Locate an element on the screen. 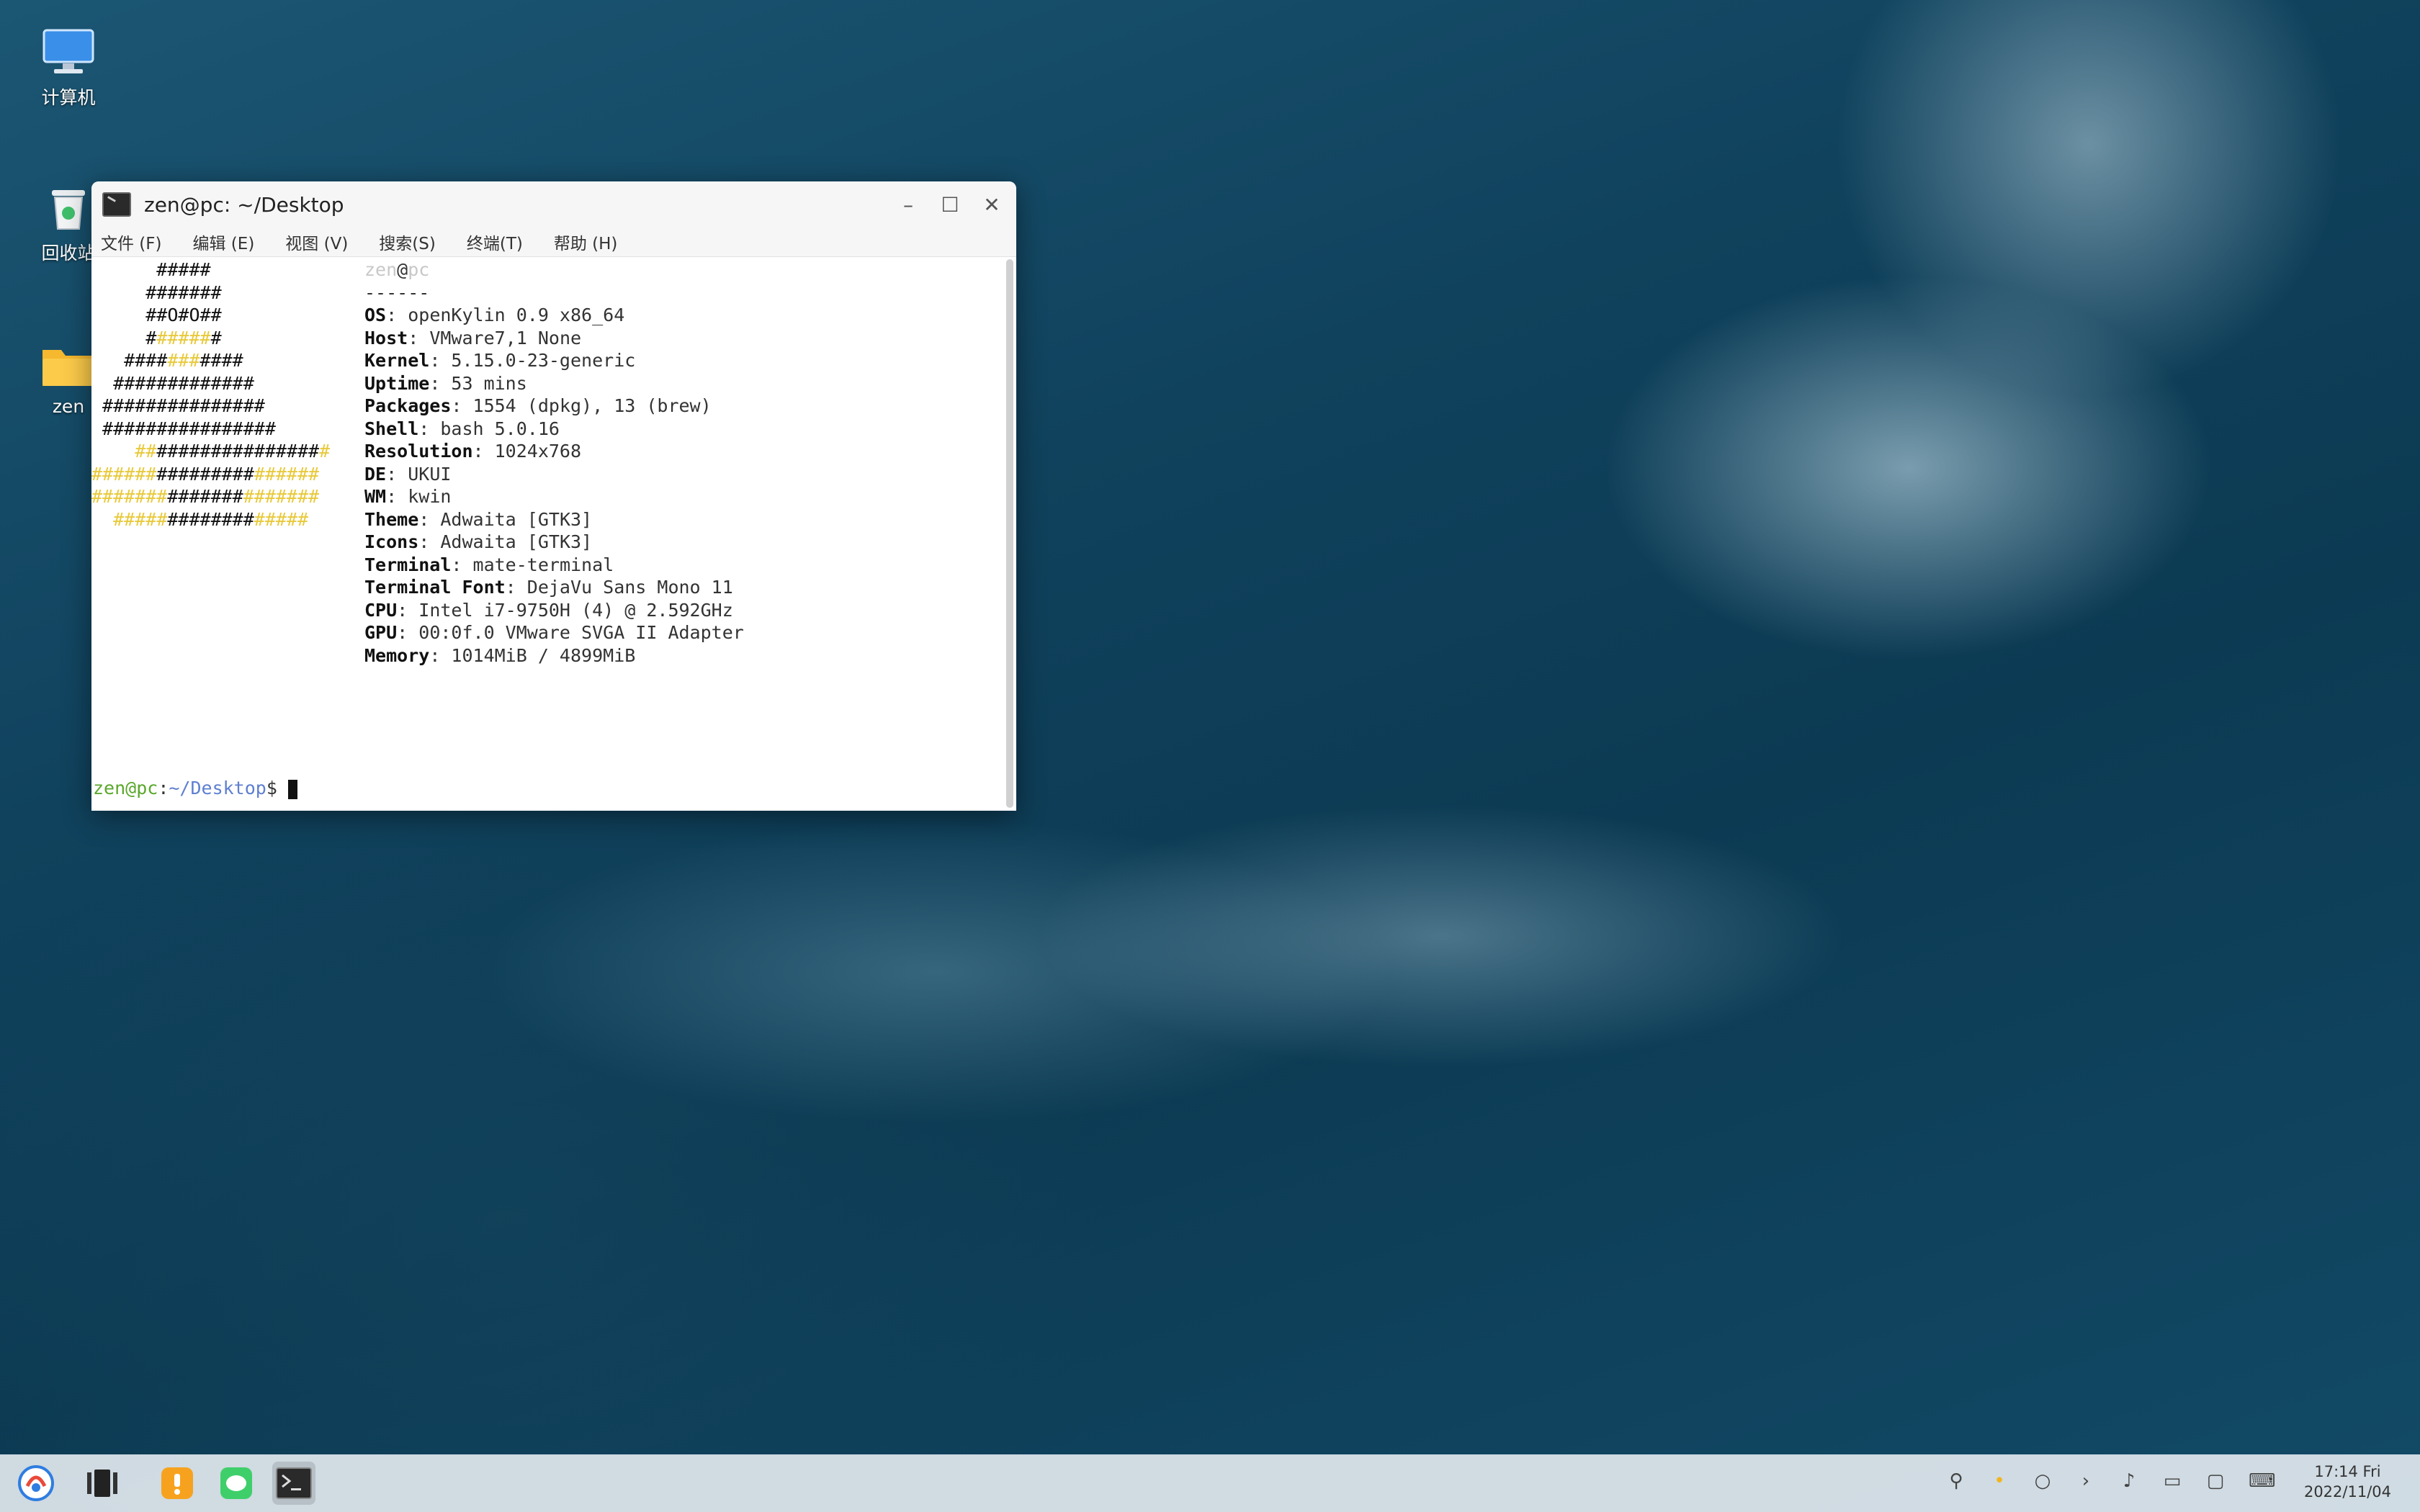  ascii-logo-line: ##### is located at coordinates (151, 269).